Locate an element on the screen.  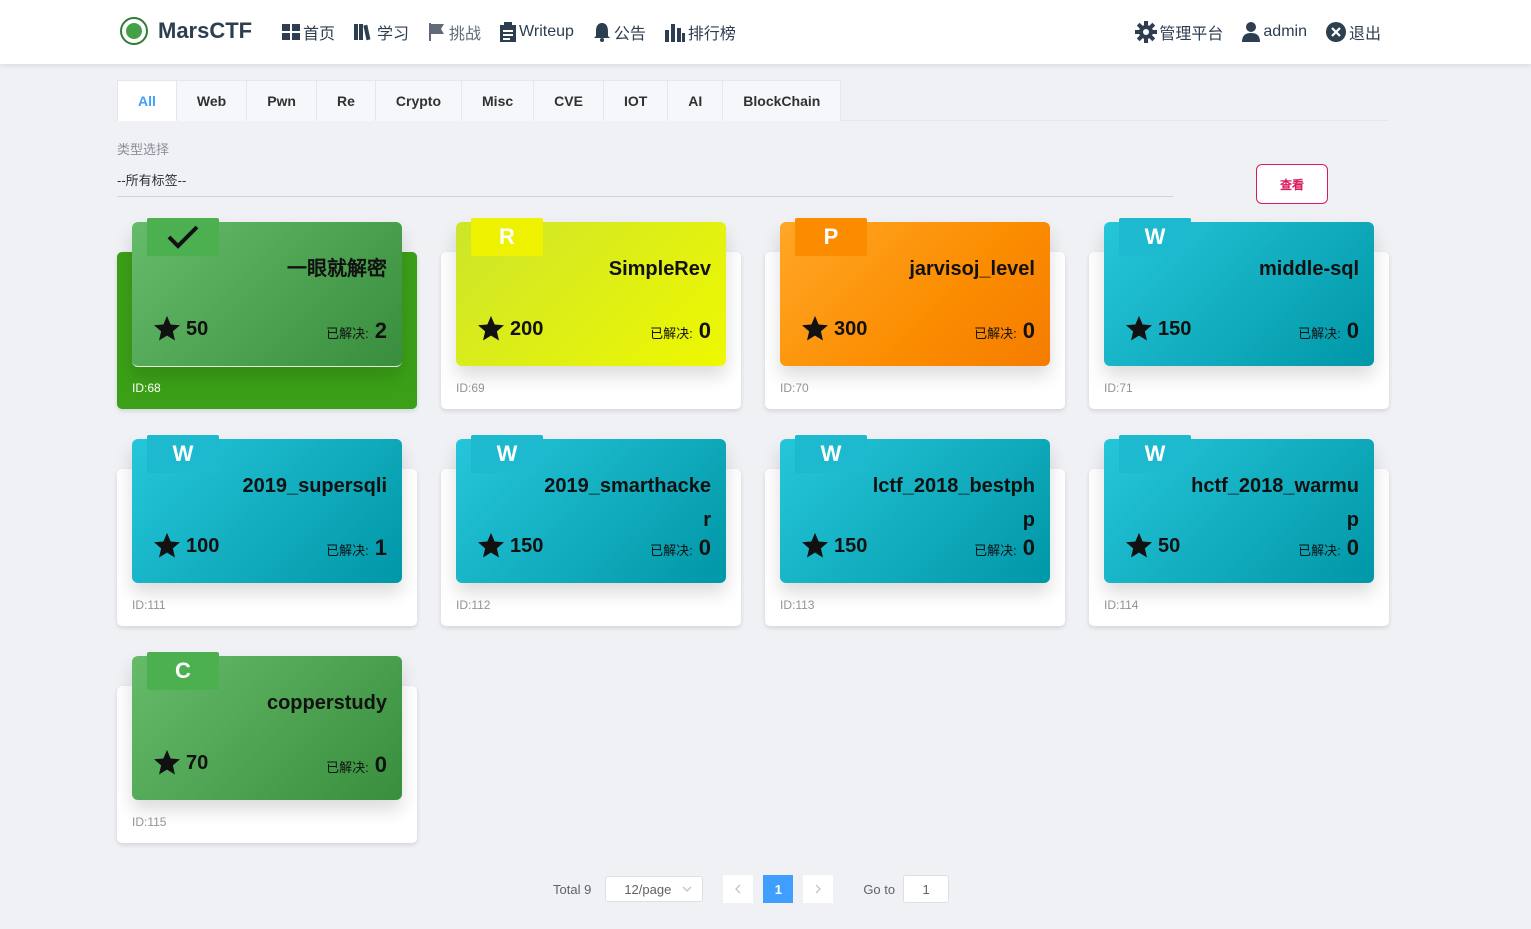
nav-item-challenge: 挑战 is located at coordinates (454, 32).